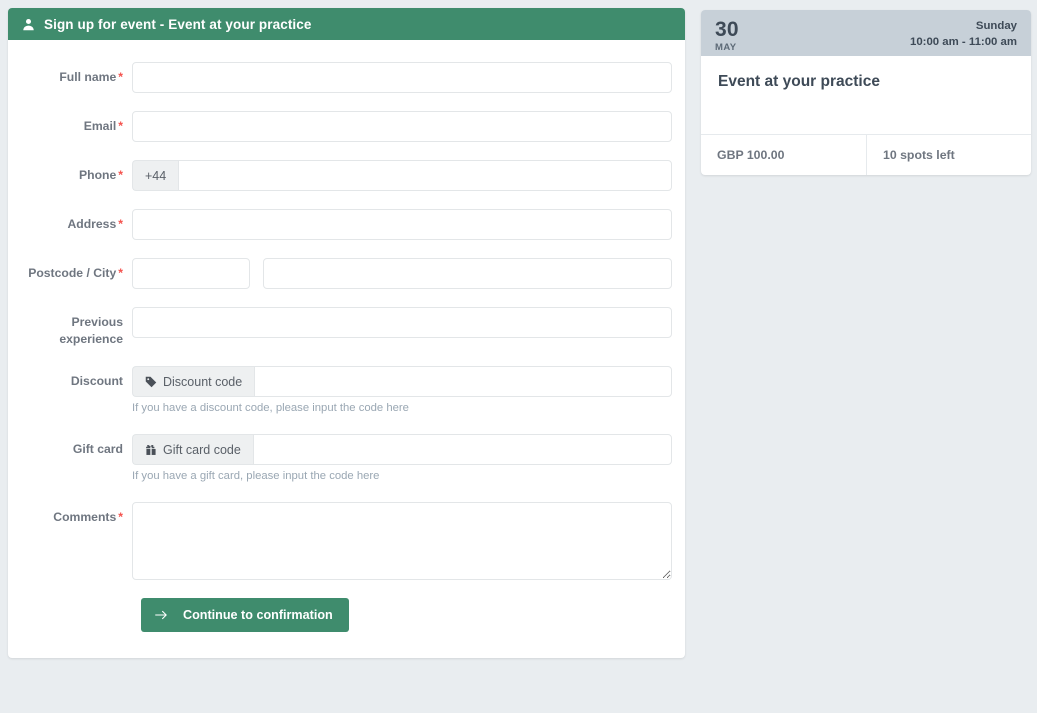 The width and height of the screenshot is (1037, 713). I want to click on field-col-postcode-city, so click(402, 273).